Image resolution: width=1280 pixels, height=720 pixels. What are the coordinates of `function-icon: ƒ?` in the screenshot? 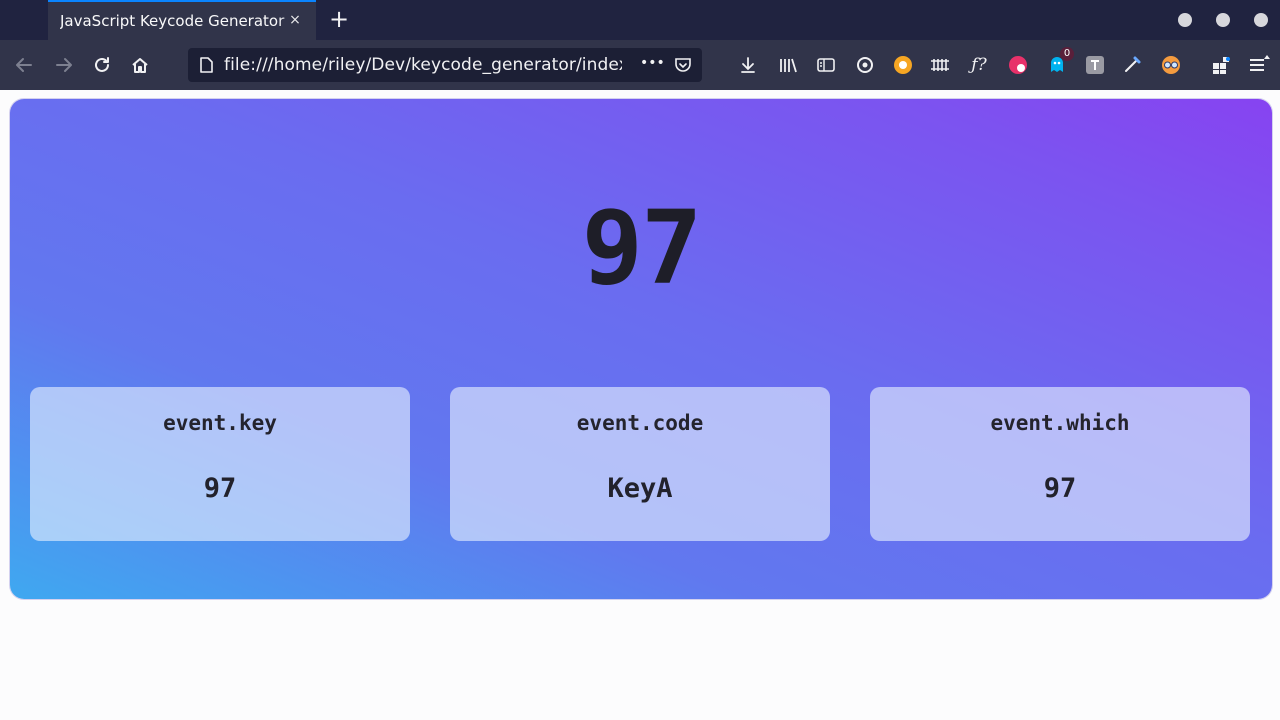 It's located at (979, 65).